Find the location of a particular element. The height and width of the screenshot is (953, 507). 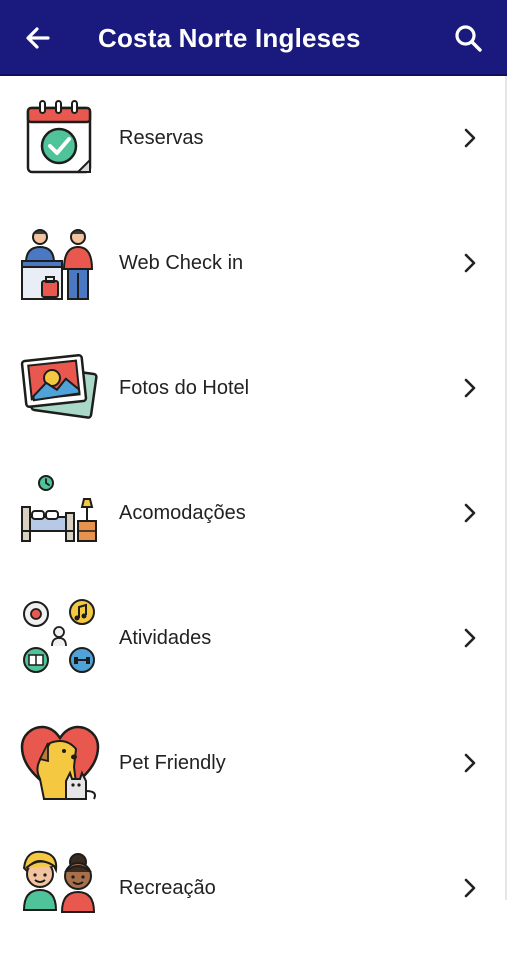

app-bar: Costa Norte Ingleses is located at coordinates (253, 38).